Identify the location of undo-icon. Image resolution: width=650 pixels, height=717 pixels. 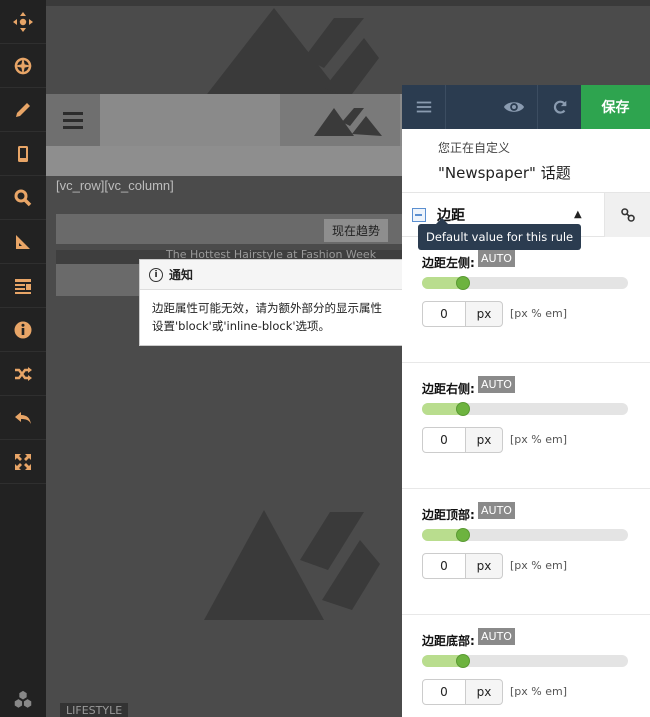
(23, 417).